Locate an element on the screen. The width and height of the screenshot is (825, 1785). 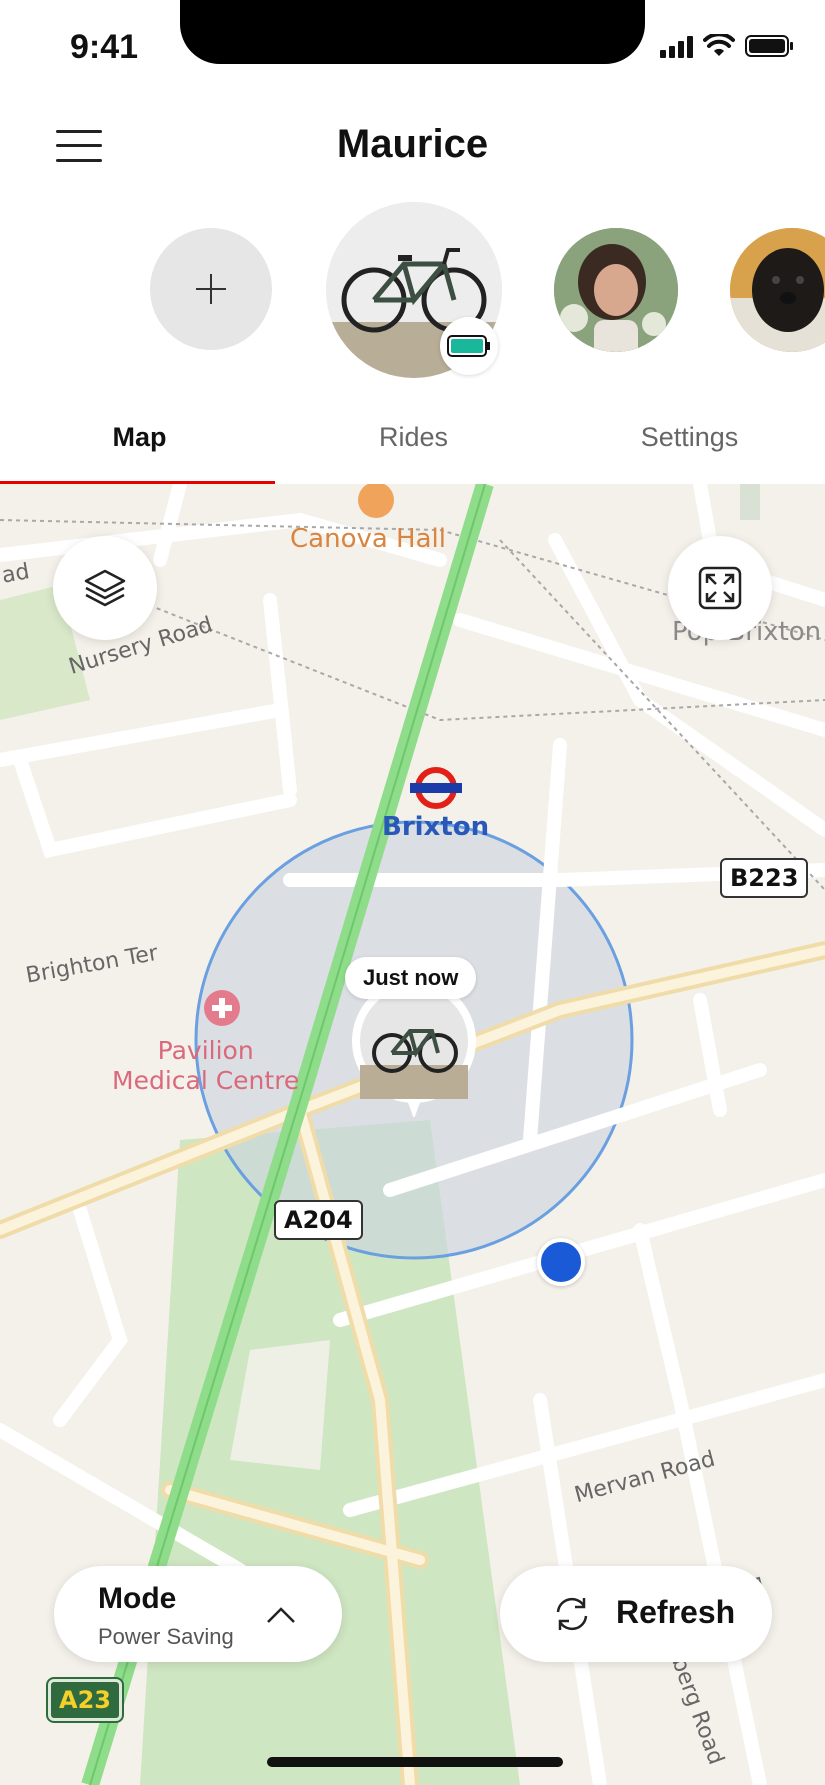
signal-icon is located at coordinates (676, 46).